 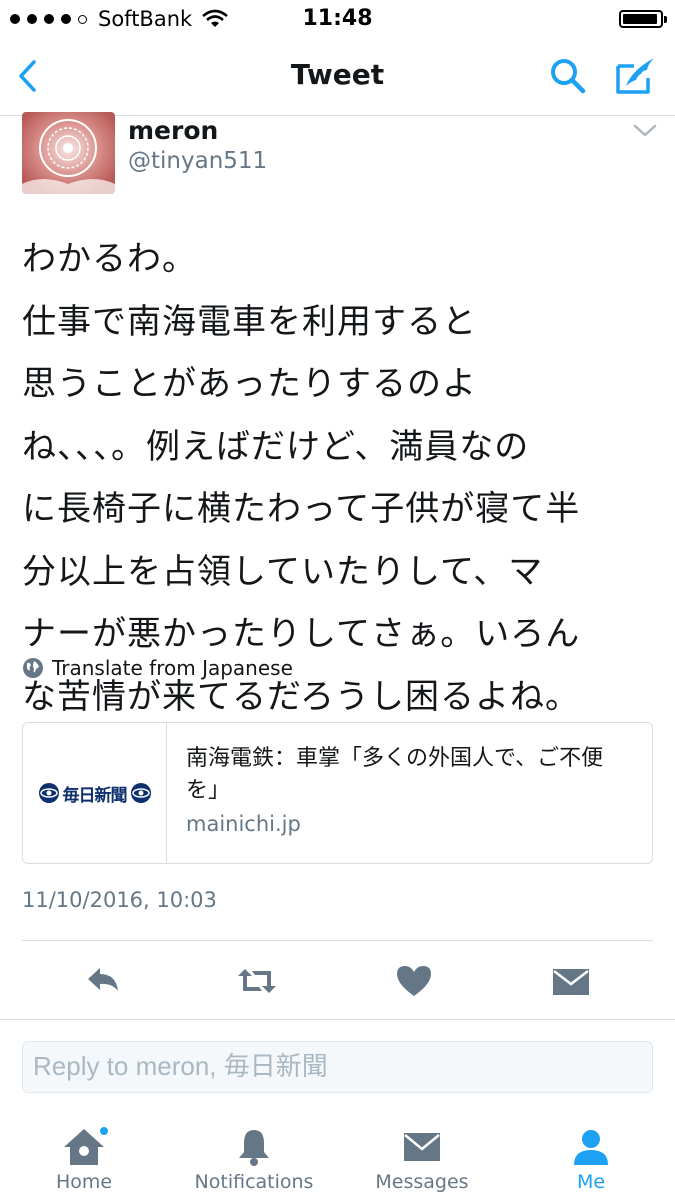 I want to click on card-title: 南海電鉄：車掌「多くの外国人で、ご不便を」, so click(x=395, y=774).